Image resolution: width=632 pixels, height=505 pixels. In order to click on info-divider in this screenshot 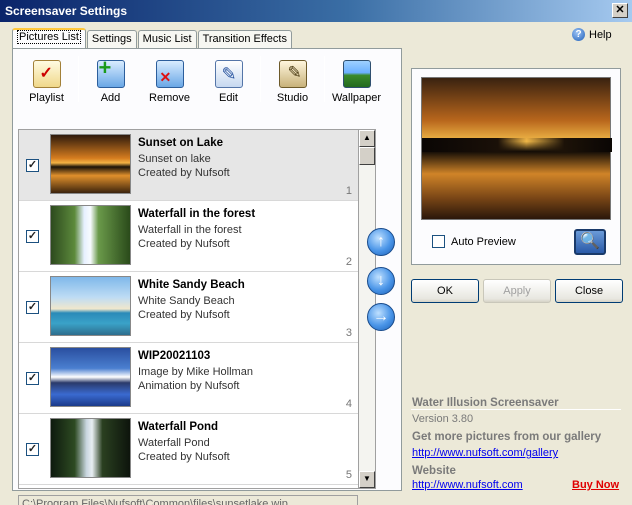, I will do `click(516, 409)`.